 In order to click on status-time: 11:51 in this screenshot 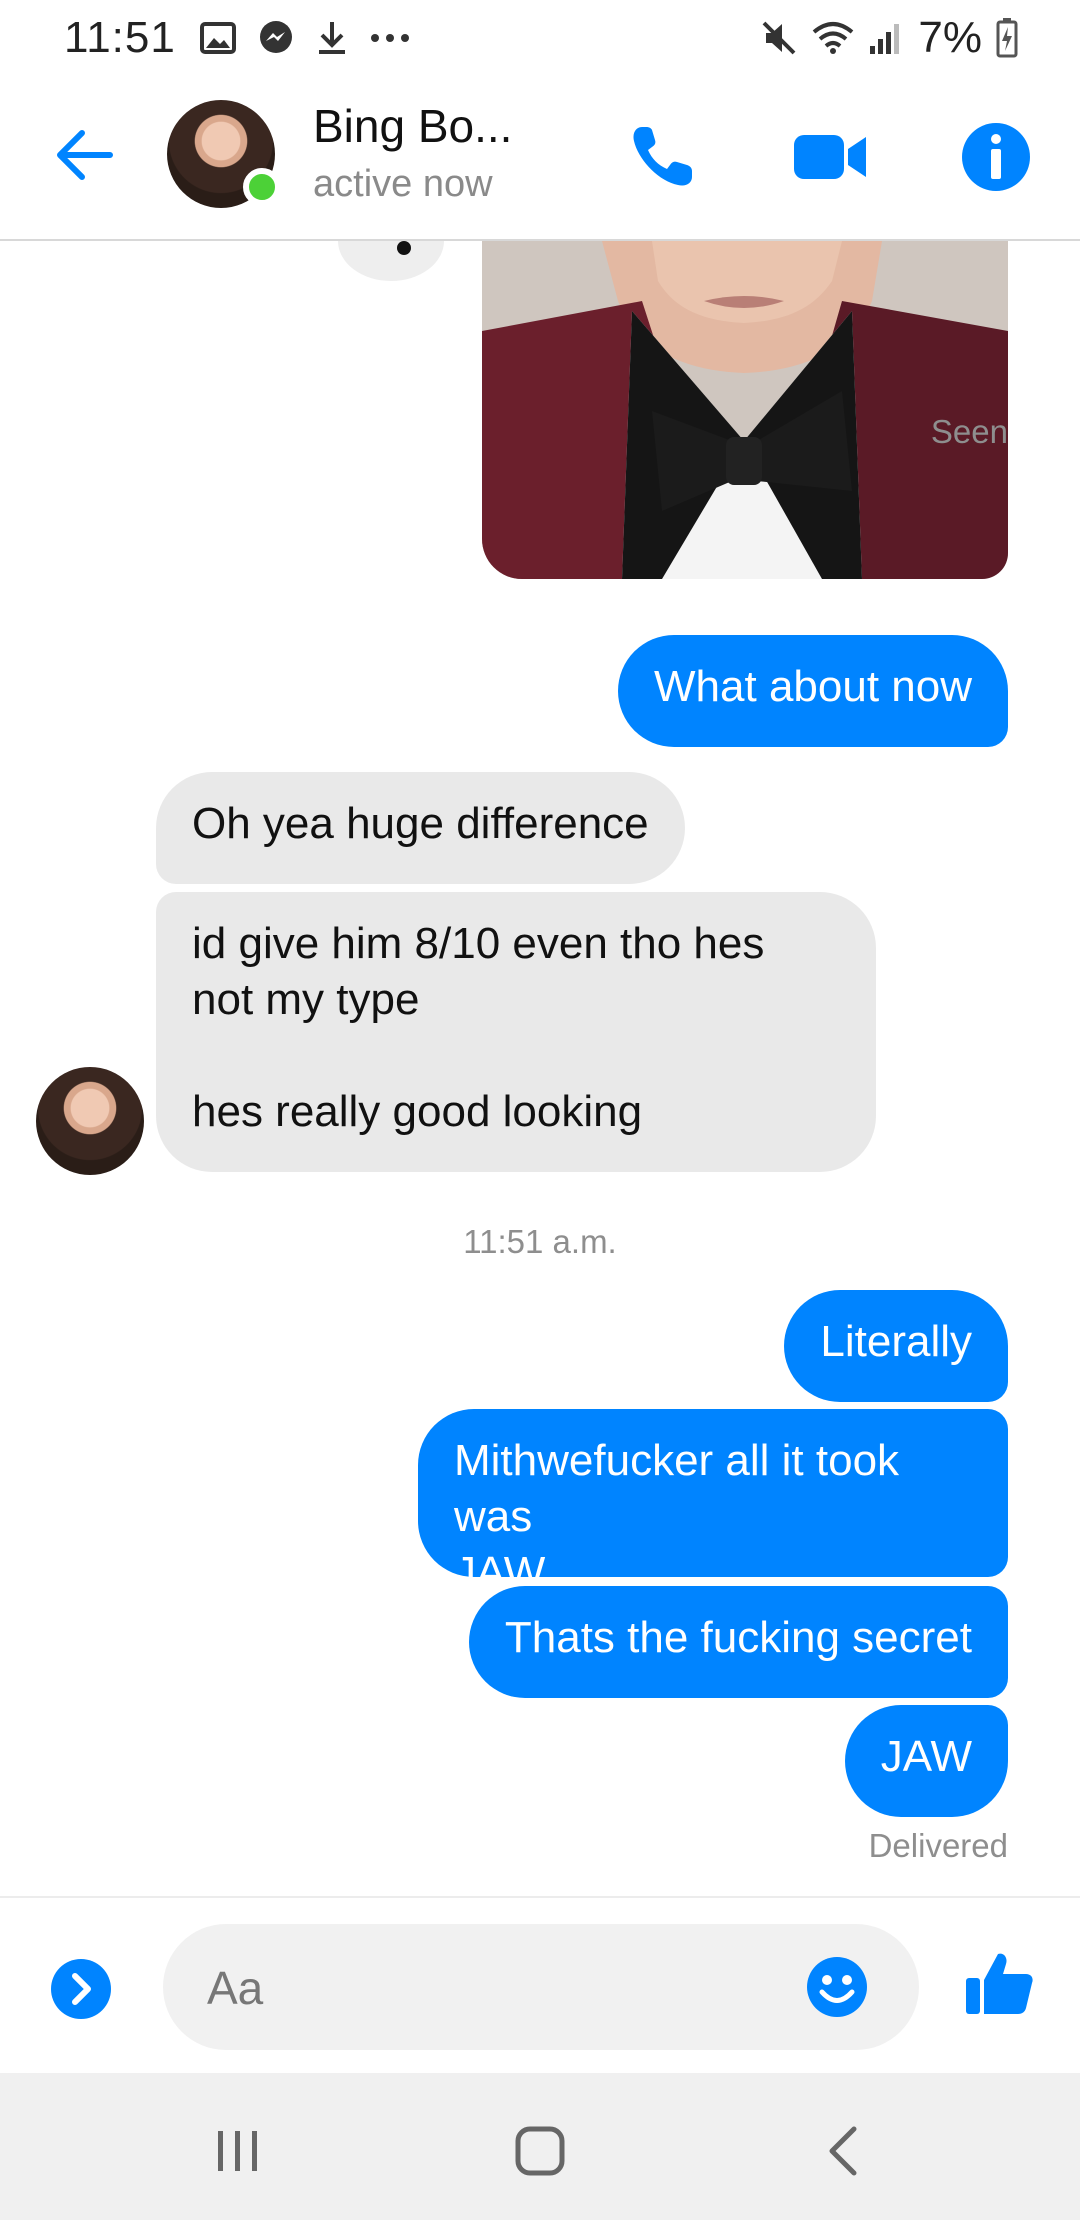, I will do `click(120, 37)`.